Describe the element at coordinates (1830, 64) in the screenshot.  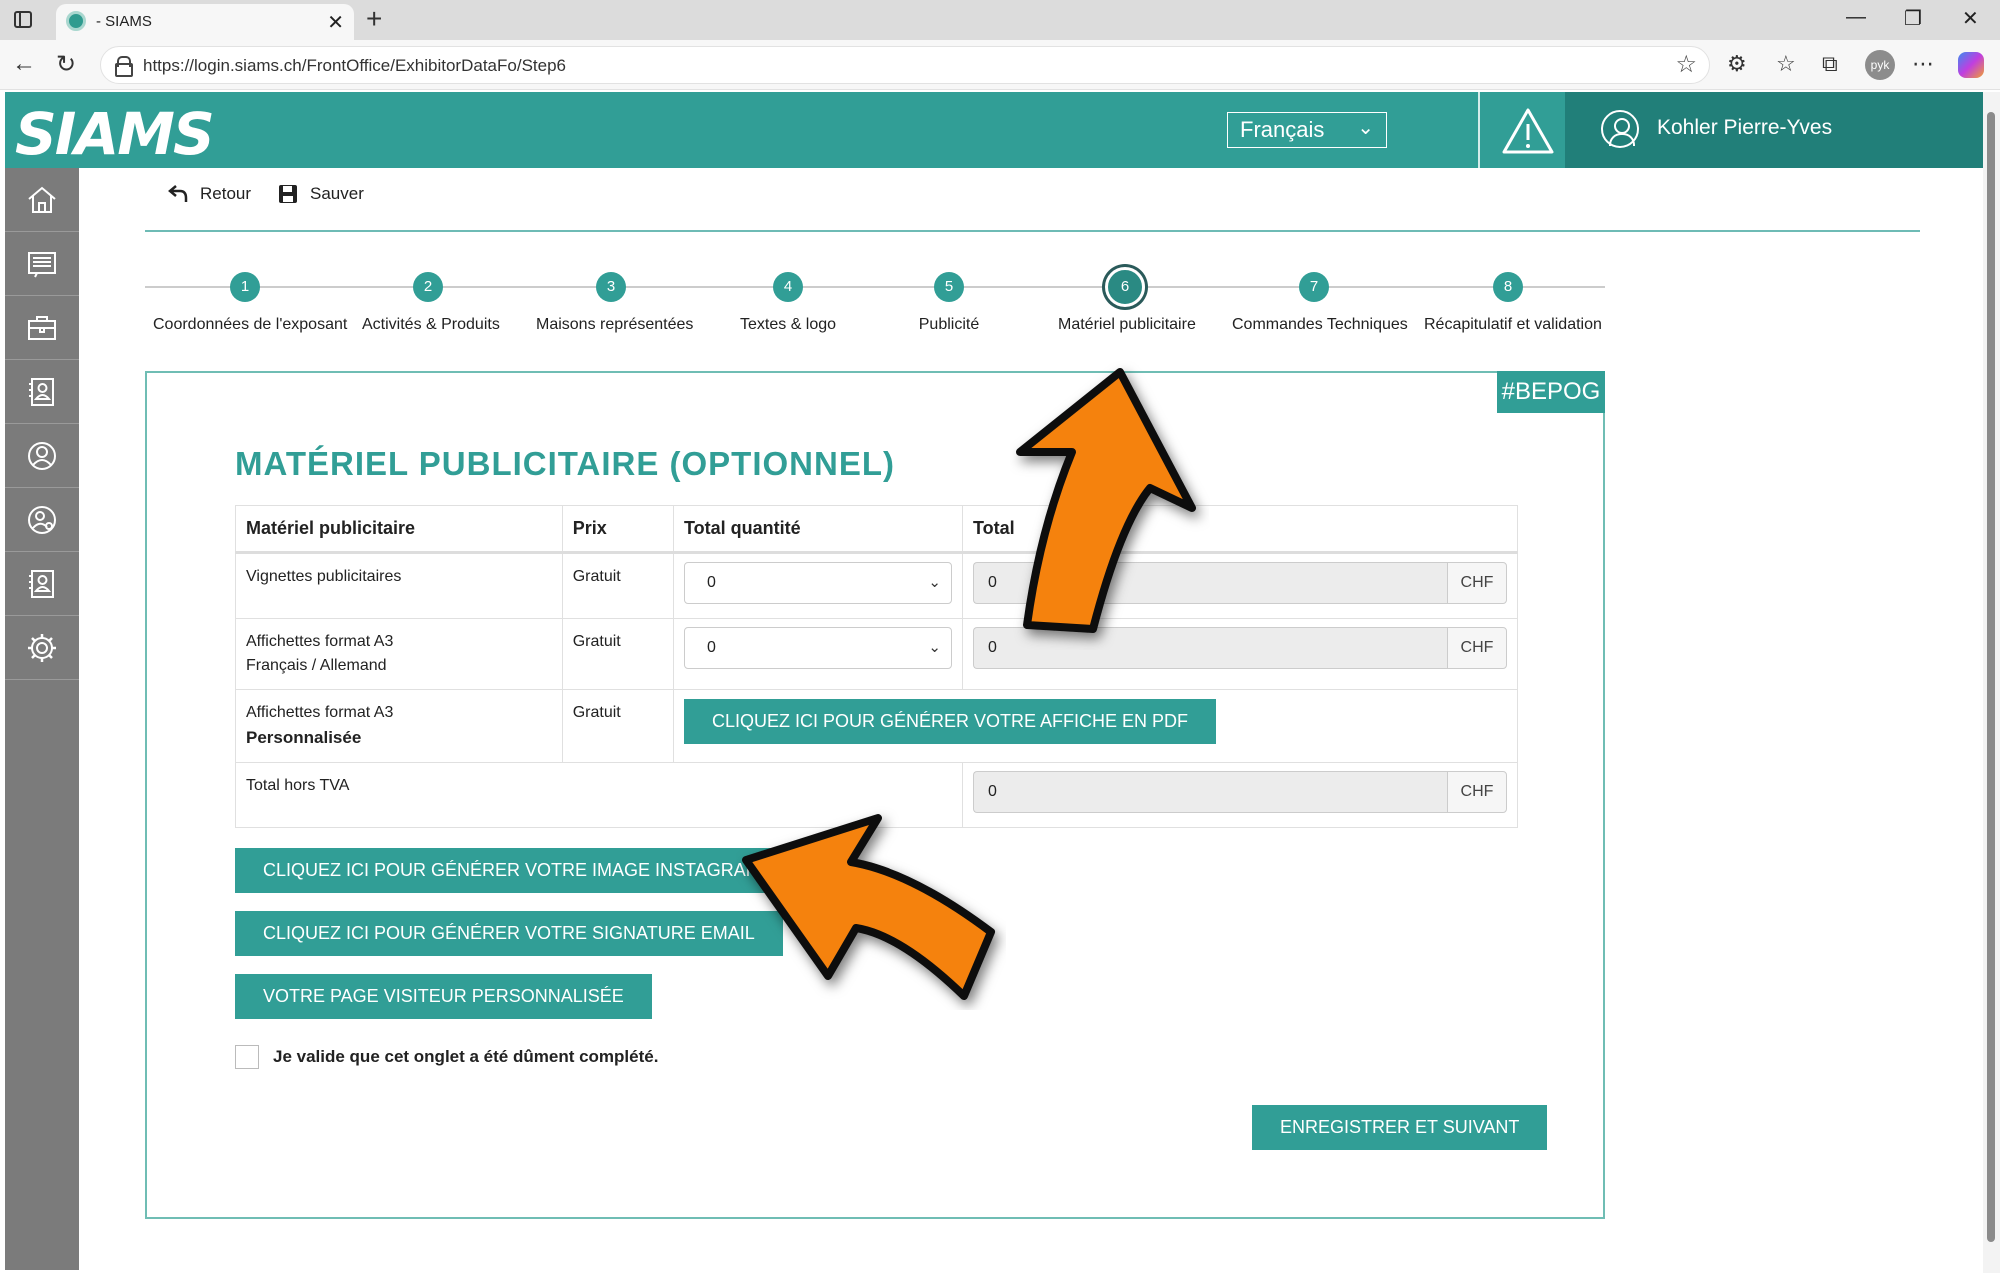
I see `collections-icon: ⧉` at that location.